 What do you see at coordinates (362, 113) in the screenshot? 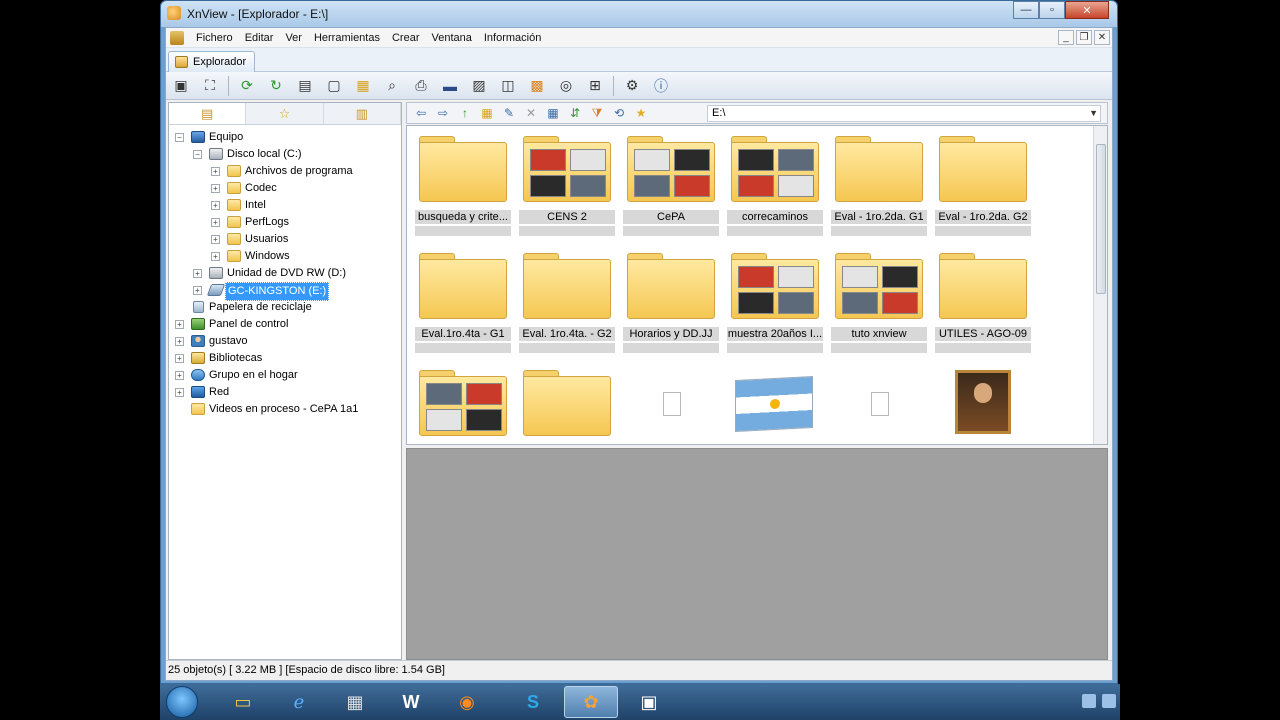
I see `tab-categories-icon: ▥` at bounding box center [362, 113].